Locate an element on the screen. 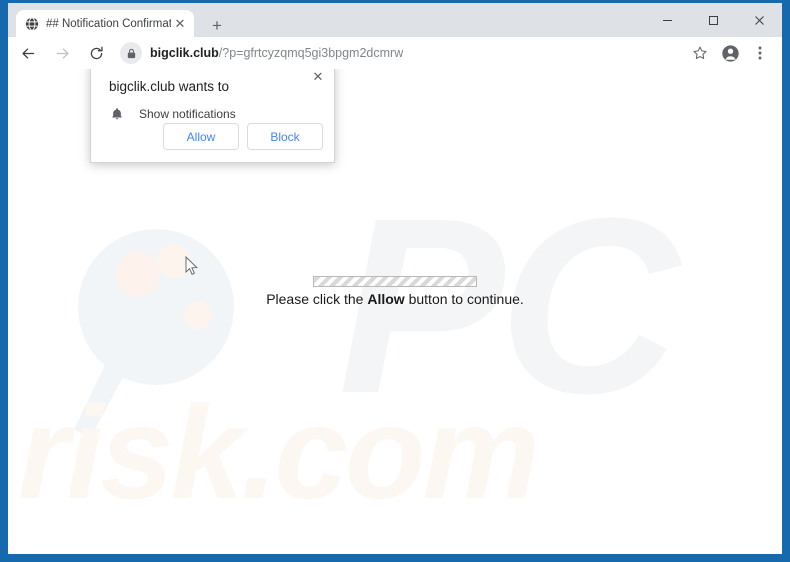  url-text: bigclik.club/?p=gfrtcyzqmq5gi3bpgm2dcmrw is located at coordinates (276, 53).